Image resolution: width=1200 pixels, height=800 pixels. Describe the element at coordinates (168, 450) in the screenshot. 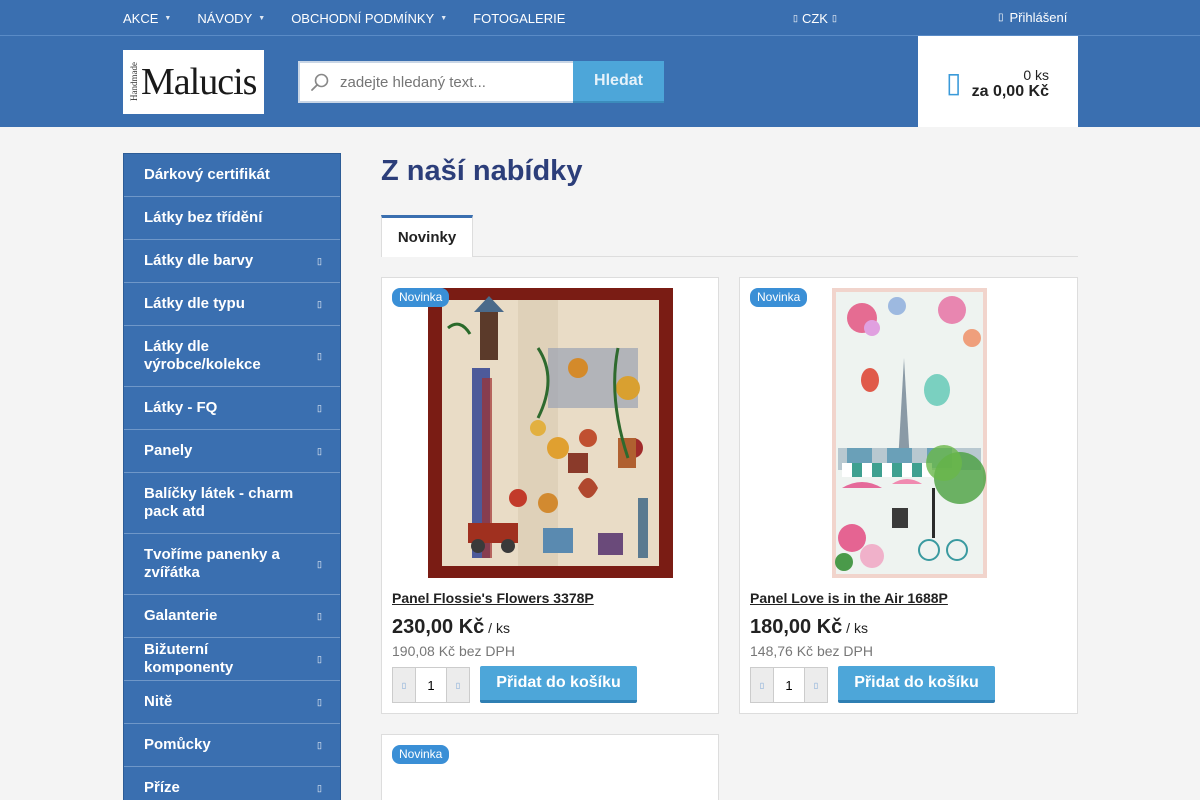

I see `sidebar-item-label: Panely` at that location.